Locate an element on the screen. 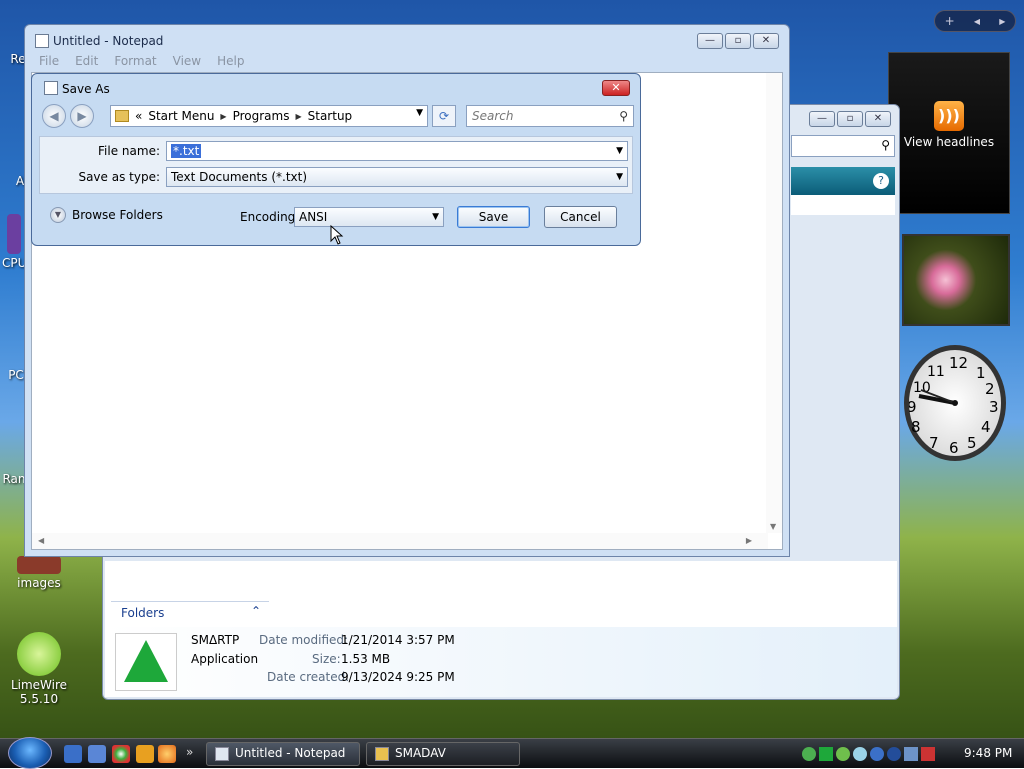 The width and height of the screenshot is (1024, 769). vertical-scrollbar: ▼ is located at coordinates (774, 303).